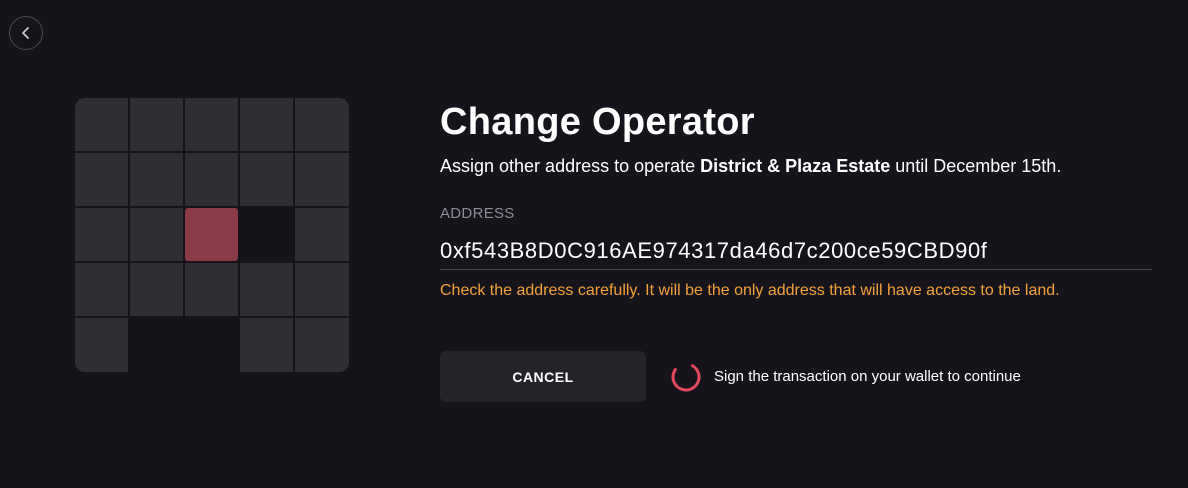  What do you see at coordinates (976, 166) in the screenshot?
I see `subtitle-suffix: until December 15th.` at bounding box center [976, 166].